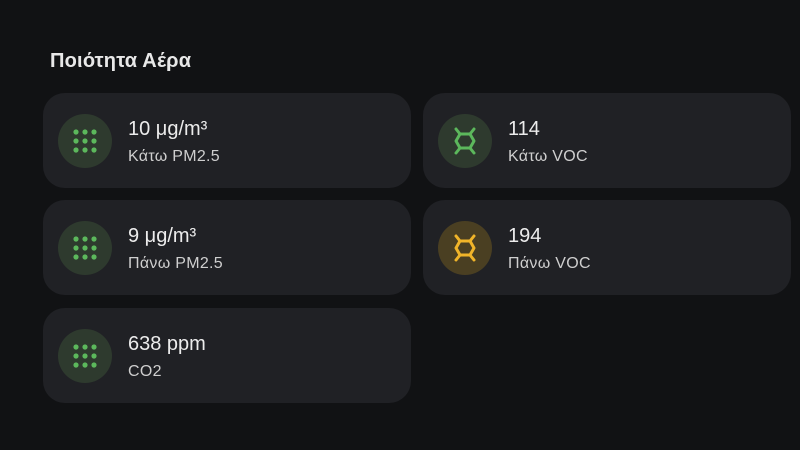  Describe the element at coordinates (168, 129) in the screenshot. I see `sensor-value: 10 μg/m³` at that location.